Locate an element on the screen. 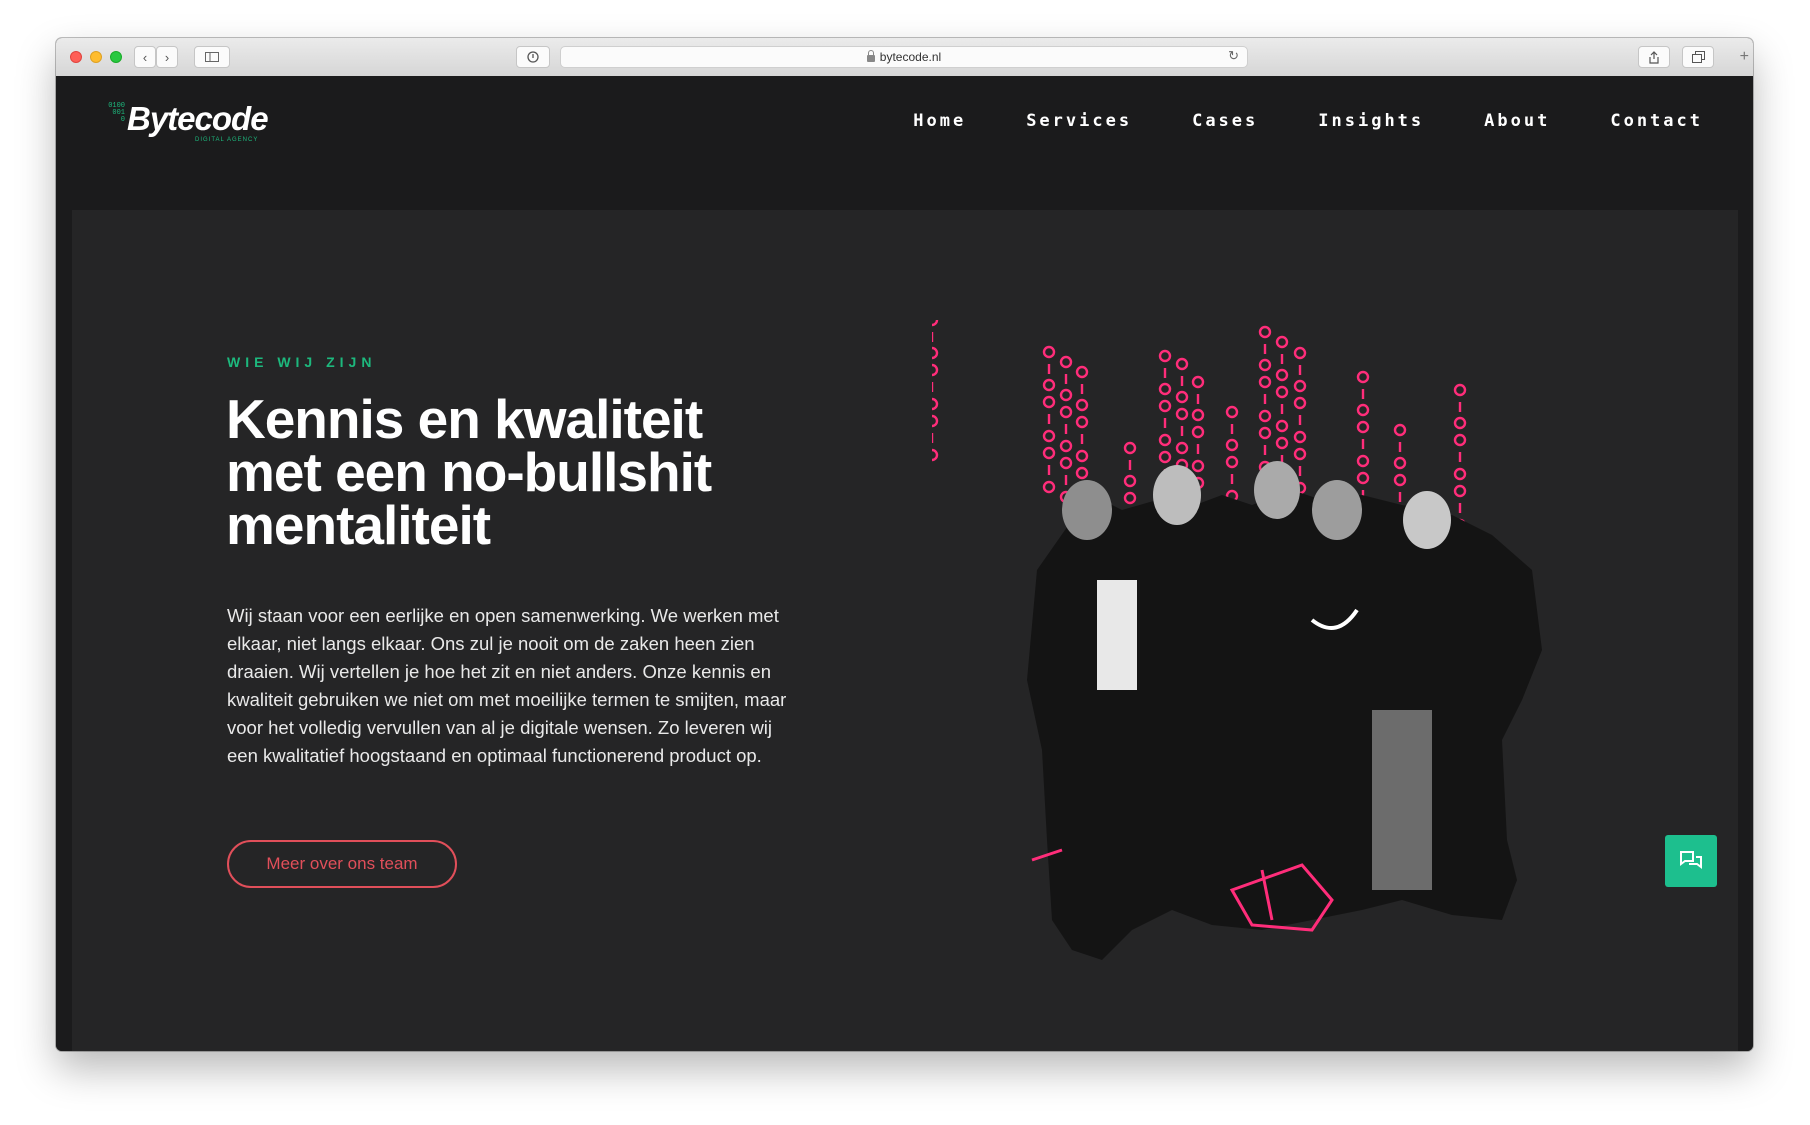  minimize-window-button is located at coordinates (96, 57).